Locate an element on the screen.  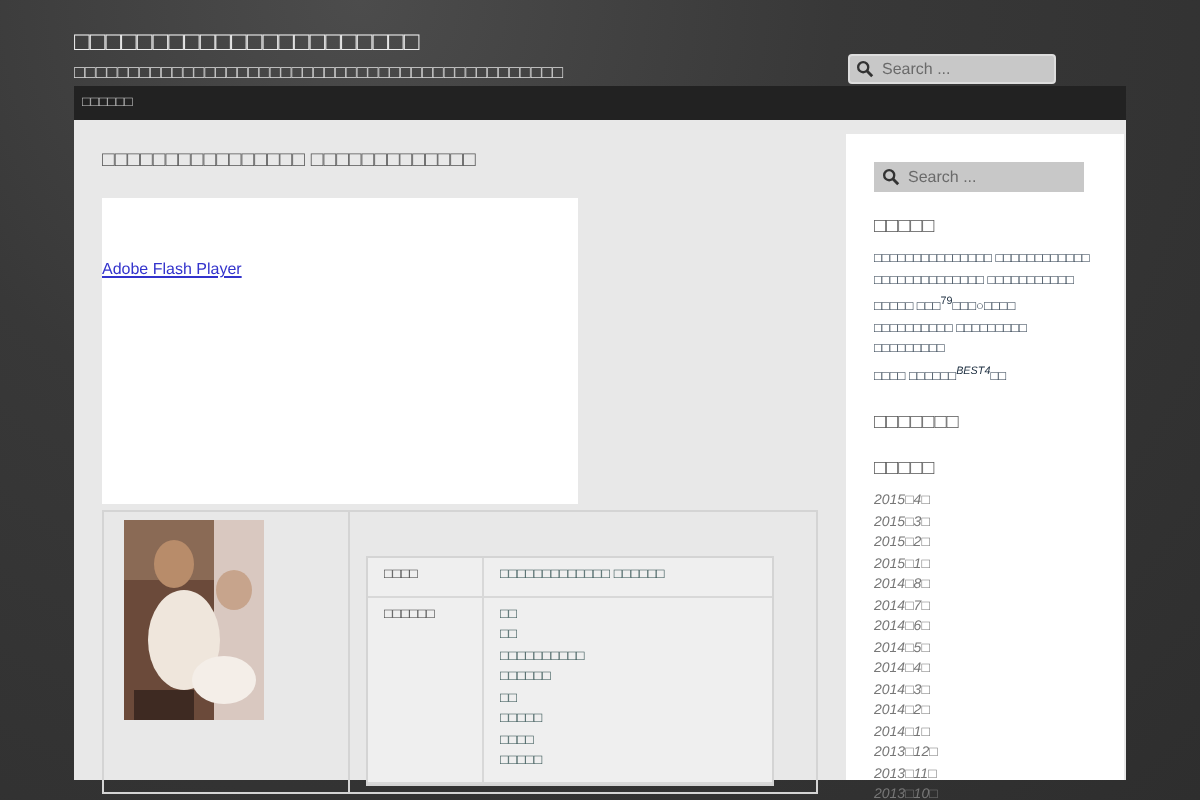
site-tagline: □□□□□□□□□□□□□□□□□□□□□□□□□□□□□□□□□□□□□□□□□□□□□ is located at coordinates (319, 72).